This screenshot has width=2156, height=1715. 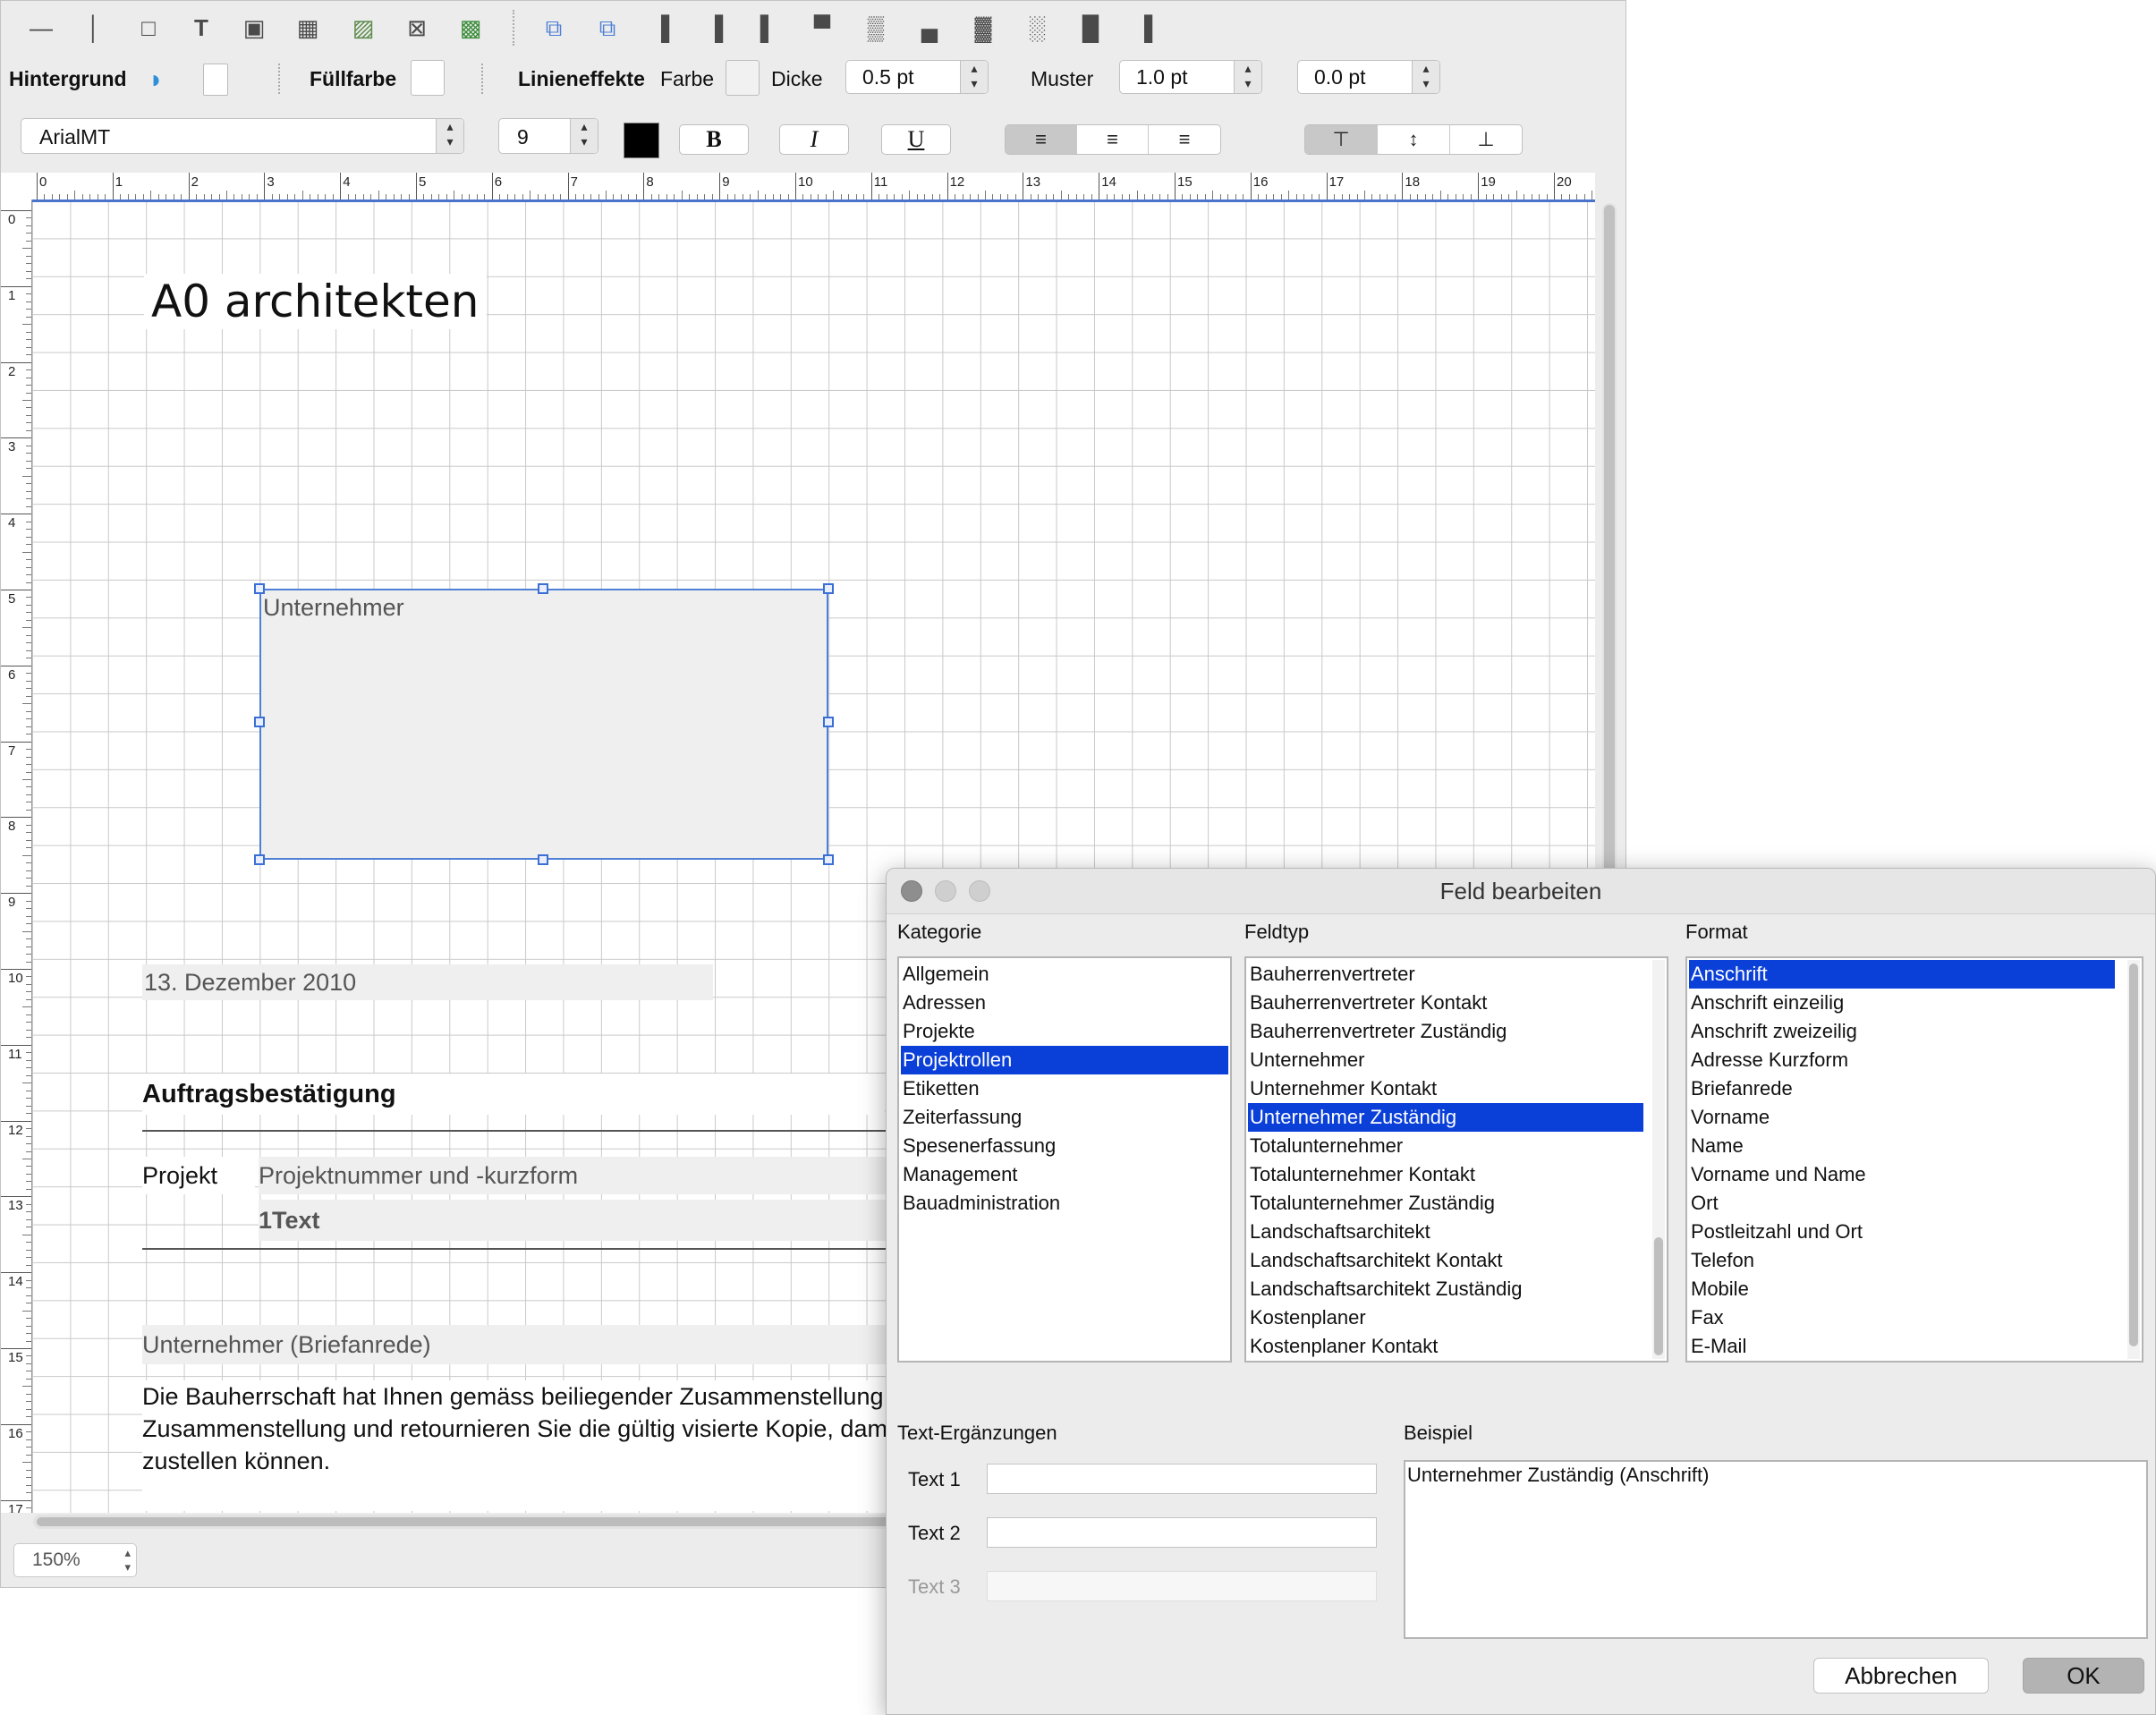 I want to click on same-width-icon: ░, so click(x=1037, y=28).